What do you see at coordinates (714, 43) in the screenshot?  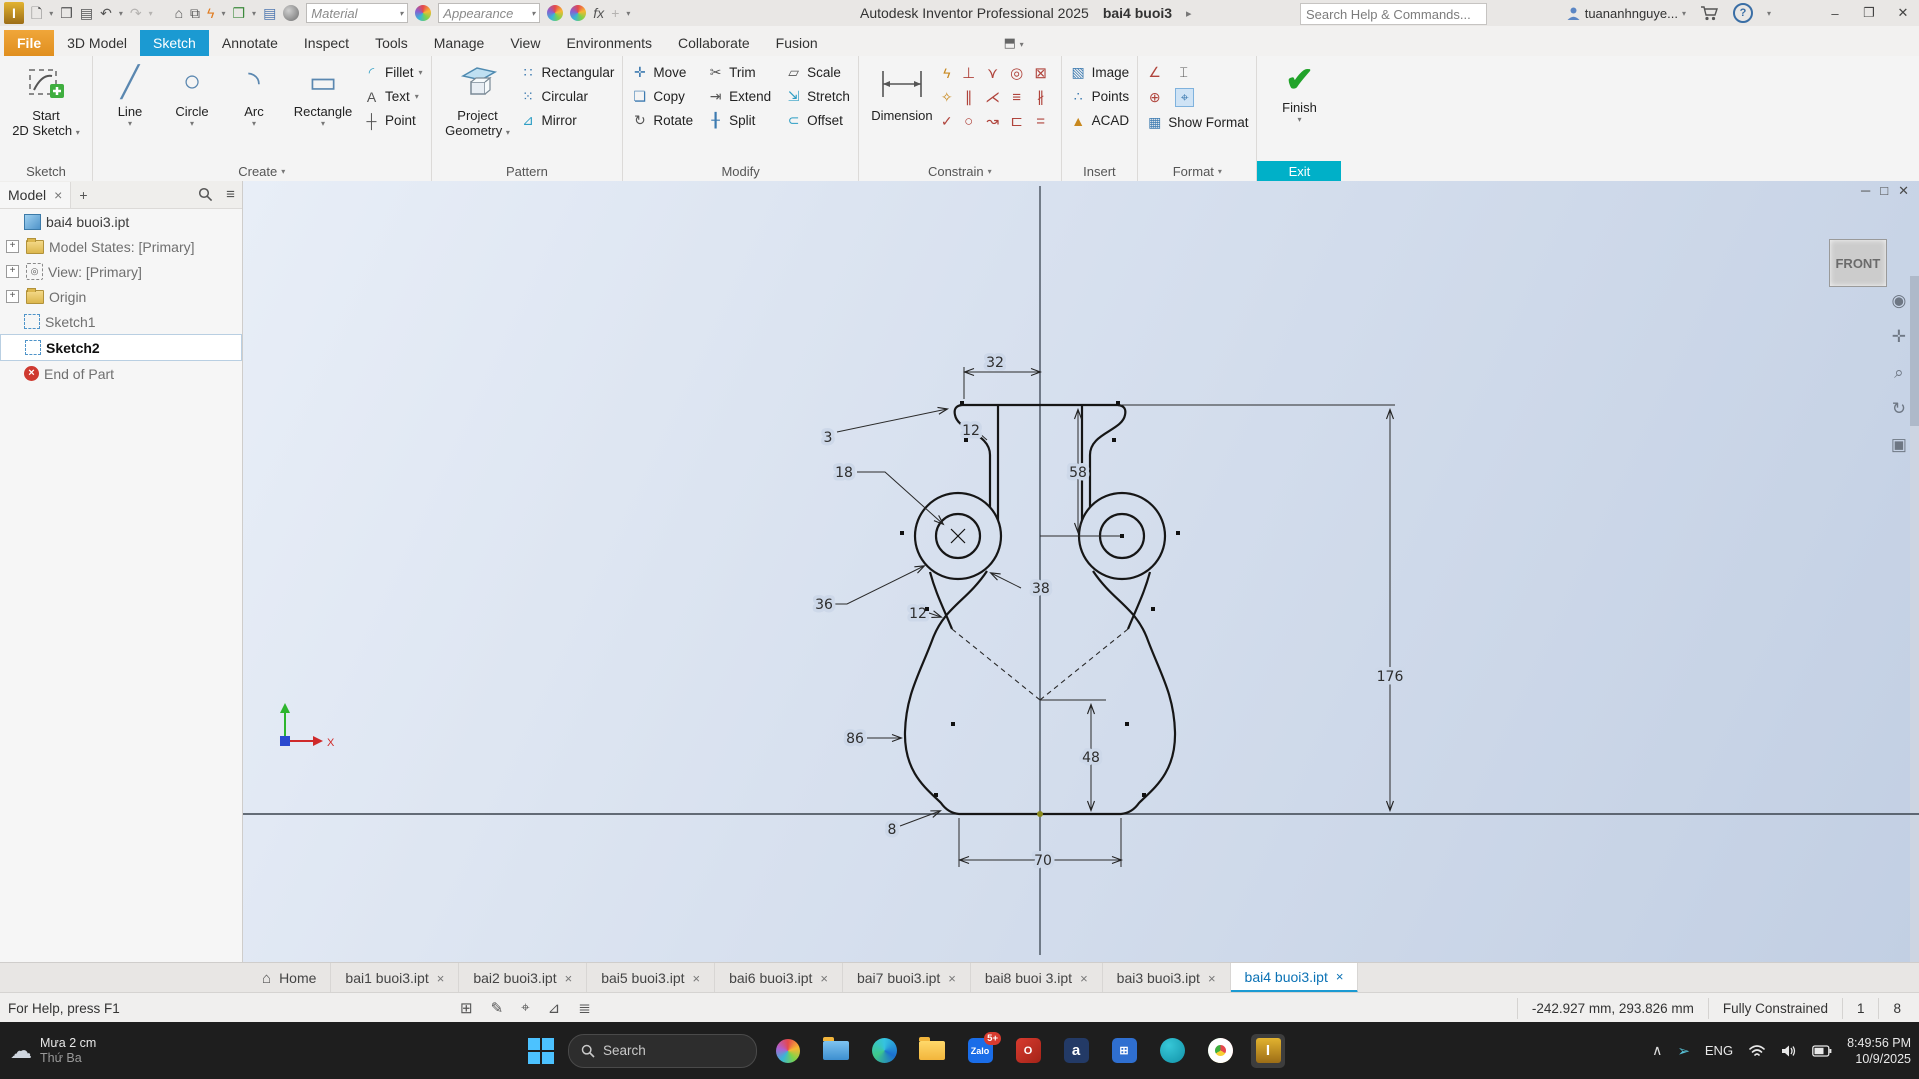 I see `tab-collaborate: Collaborate` at bounding box center [714, 43].